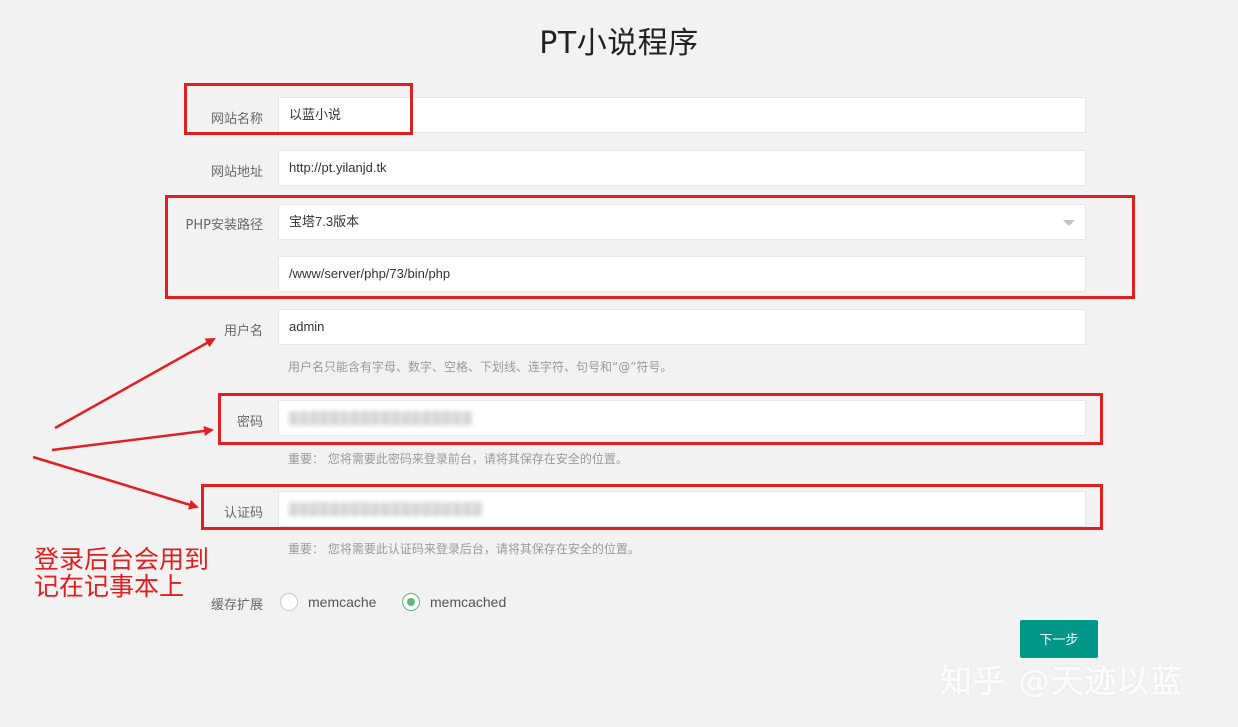 This screenshot has height=727, width=1238. Describe the element at coordinates (298, 109) in the screenshot. I see `highlight-box-site-name` at that location.